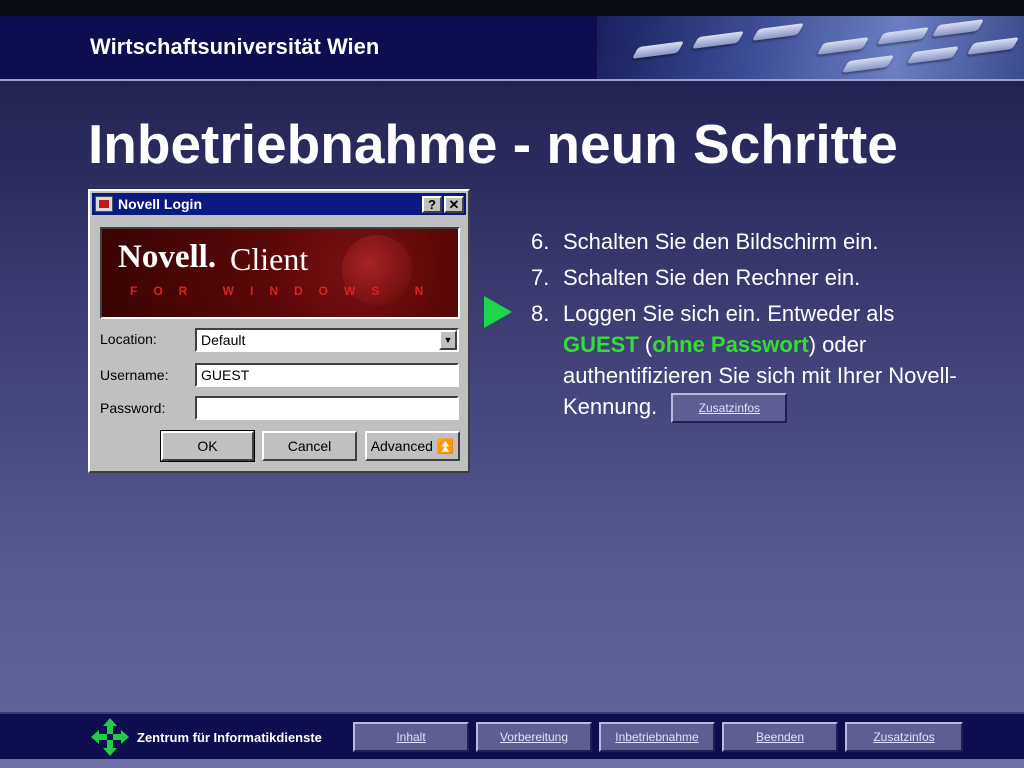  Describe the element at coordinates (512, 8) in the screenshot. I see `top-strip` at that location.